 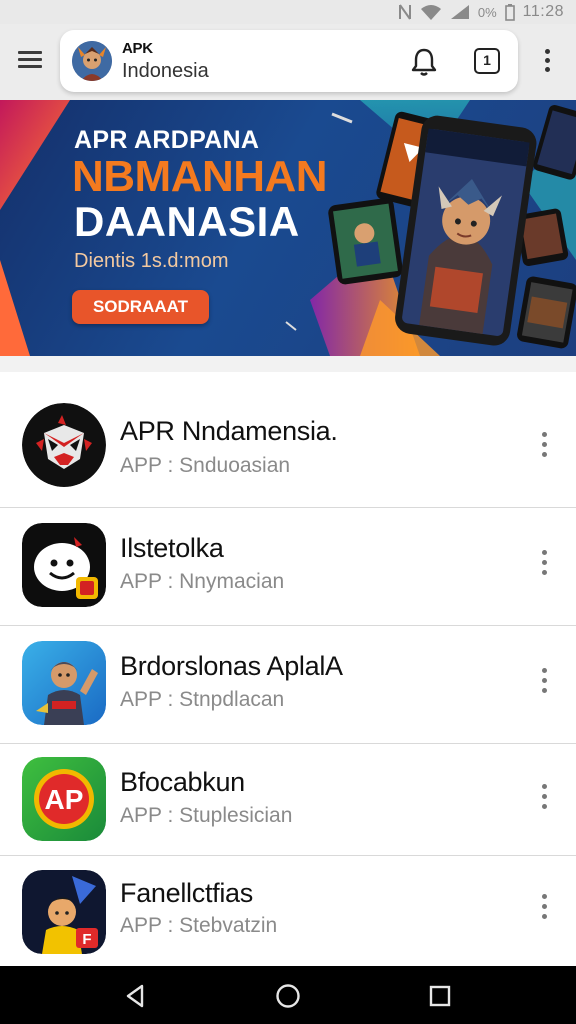 I want to click on app-subtitle: APP : Stuplesician, so click(x=206, y=815).